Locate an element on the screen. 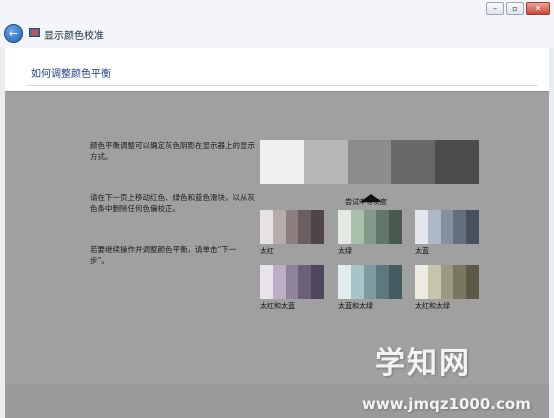 Image resolution: width=554 pixels, height=418 pixels. minimize-button: – is located at coordinates (495, 8).